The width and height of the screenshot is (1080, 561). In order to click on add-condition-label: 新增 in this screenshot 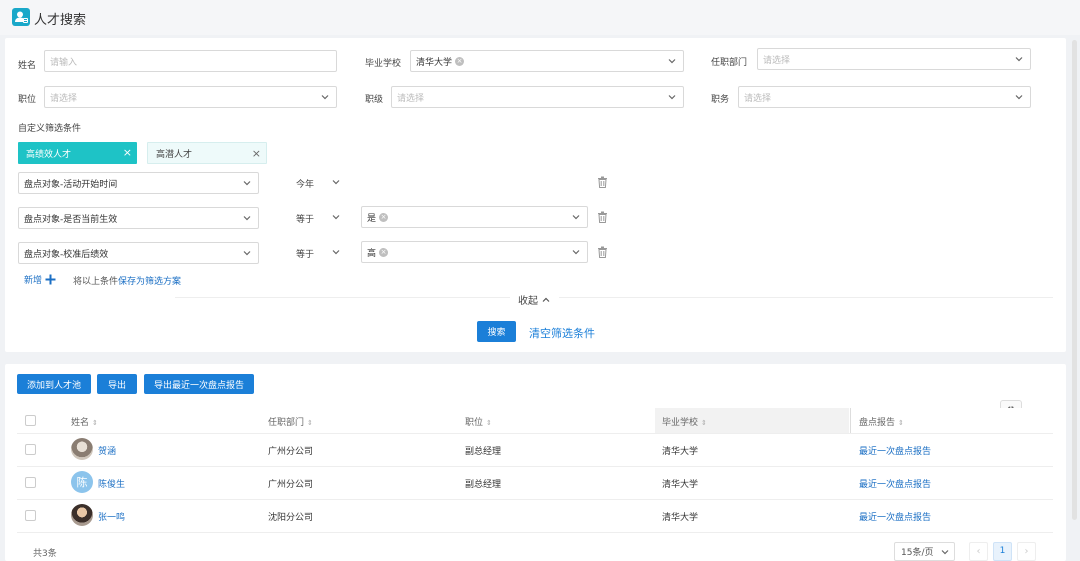, I will do `click(33, 281)`.